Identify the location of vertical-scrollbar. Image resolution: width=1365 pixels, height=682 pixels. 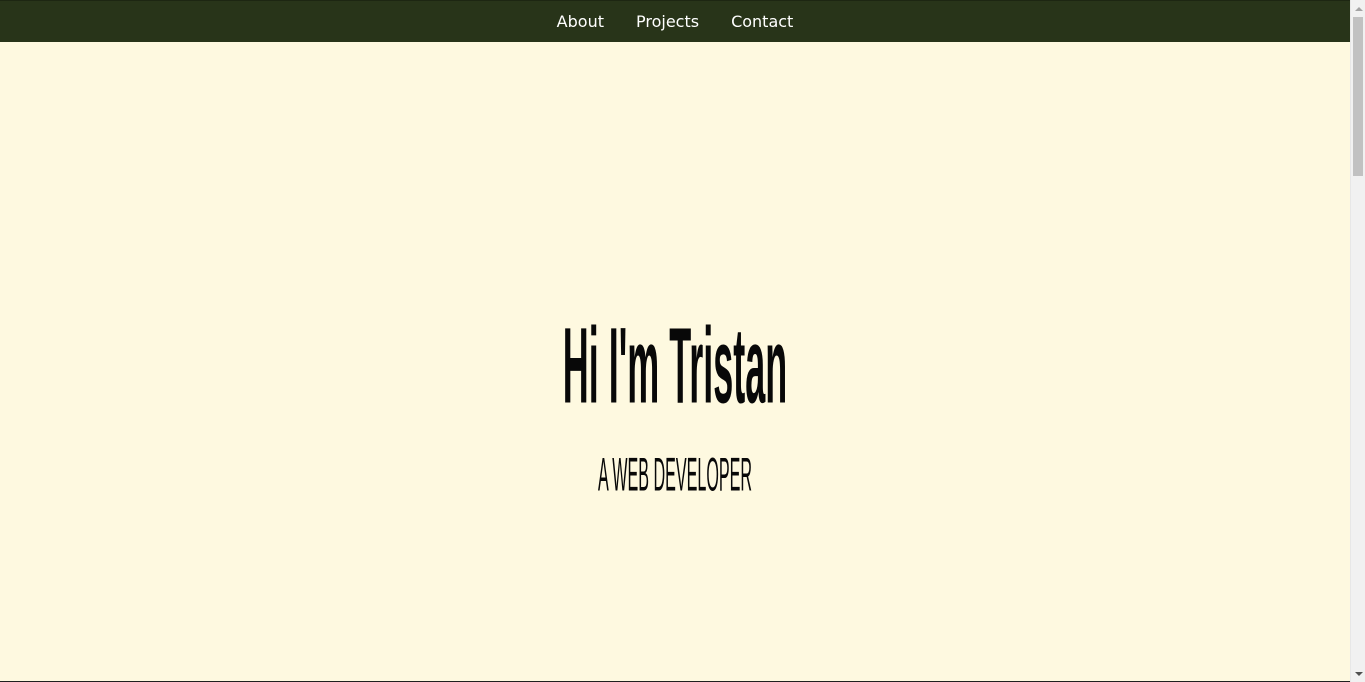
(1357, 341).